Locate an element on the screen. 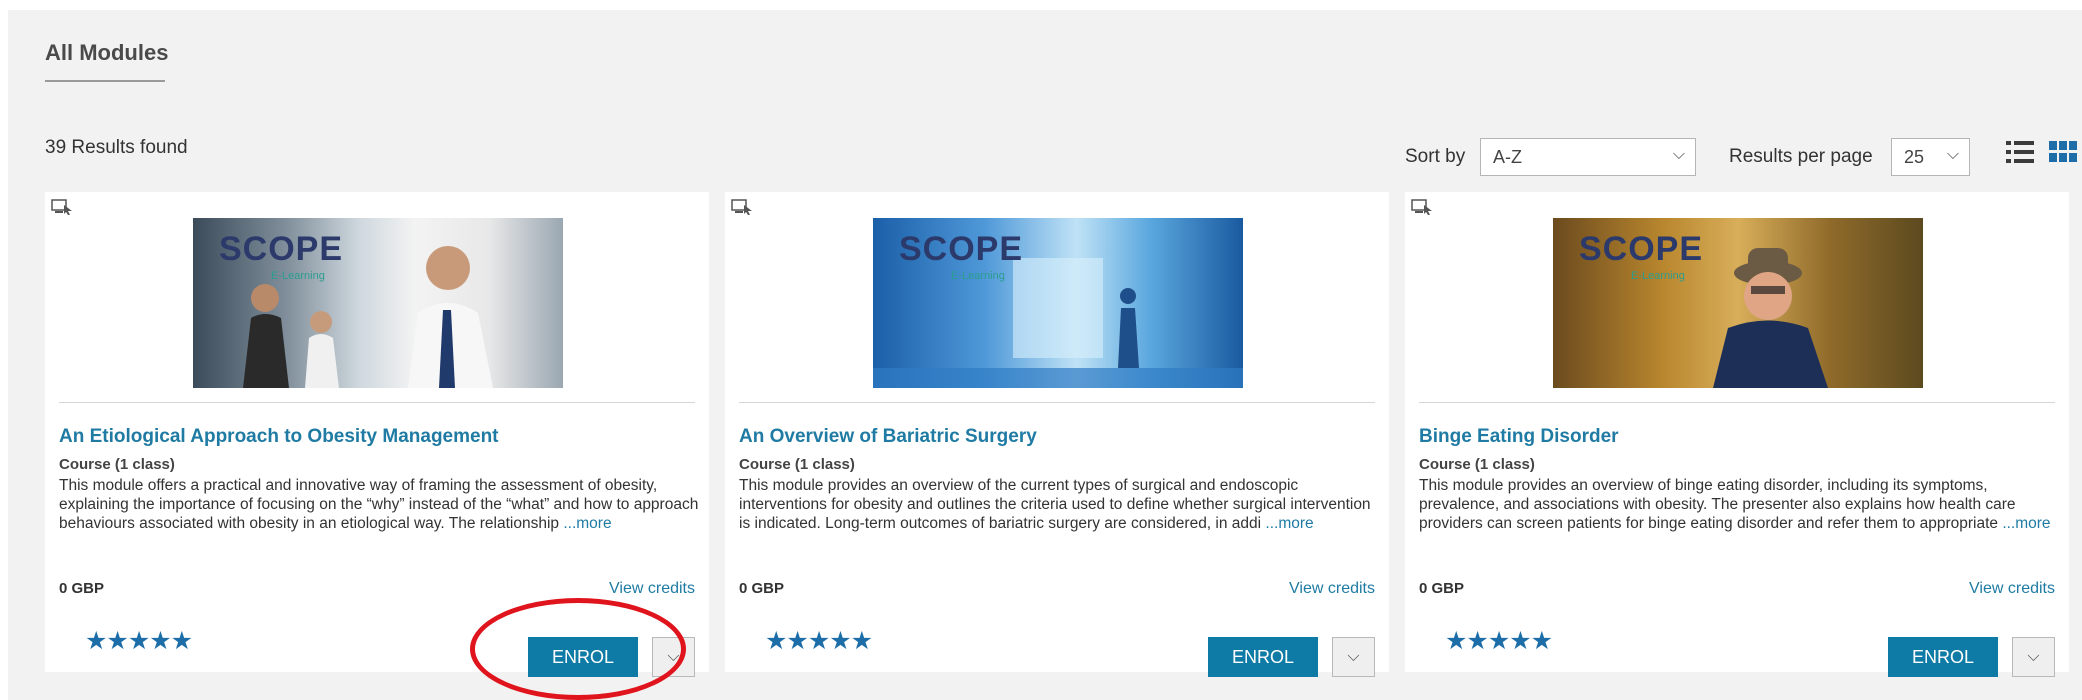 This screenshot has height=700, width=2082. results-count: 39 Results found is located at coordinates (116, 147).